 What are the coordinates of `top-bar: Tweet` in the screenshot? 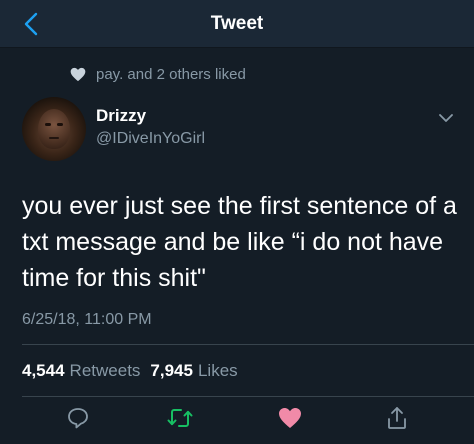 It's located at (237, 24).